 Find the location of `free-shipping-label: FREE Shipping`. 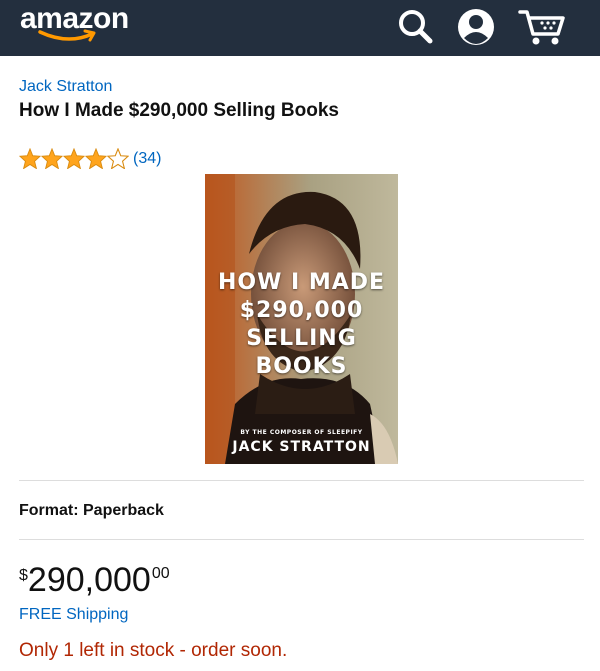

free-shipping-label: FREE Shipping is located at coordinates (74, 614).